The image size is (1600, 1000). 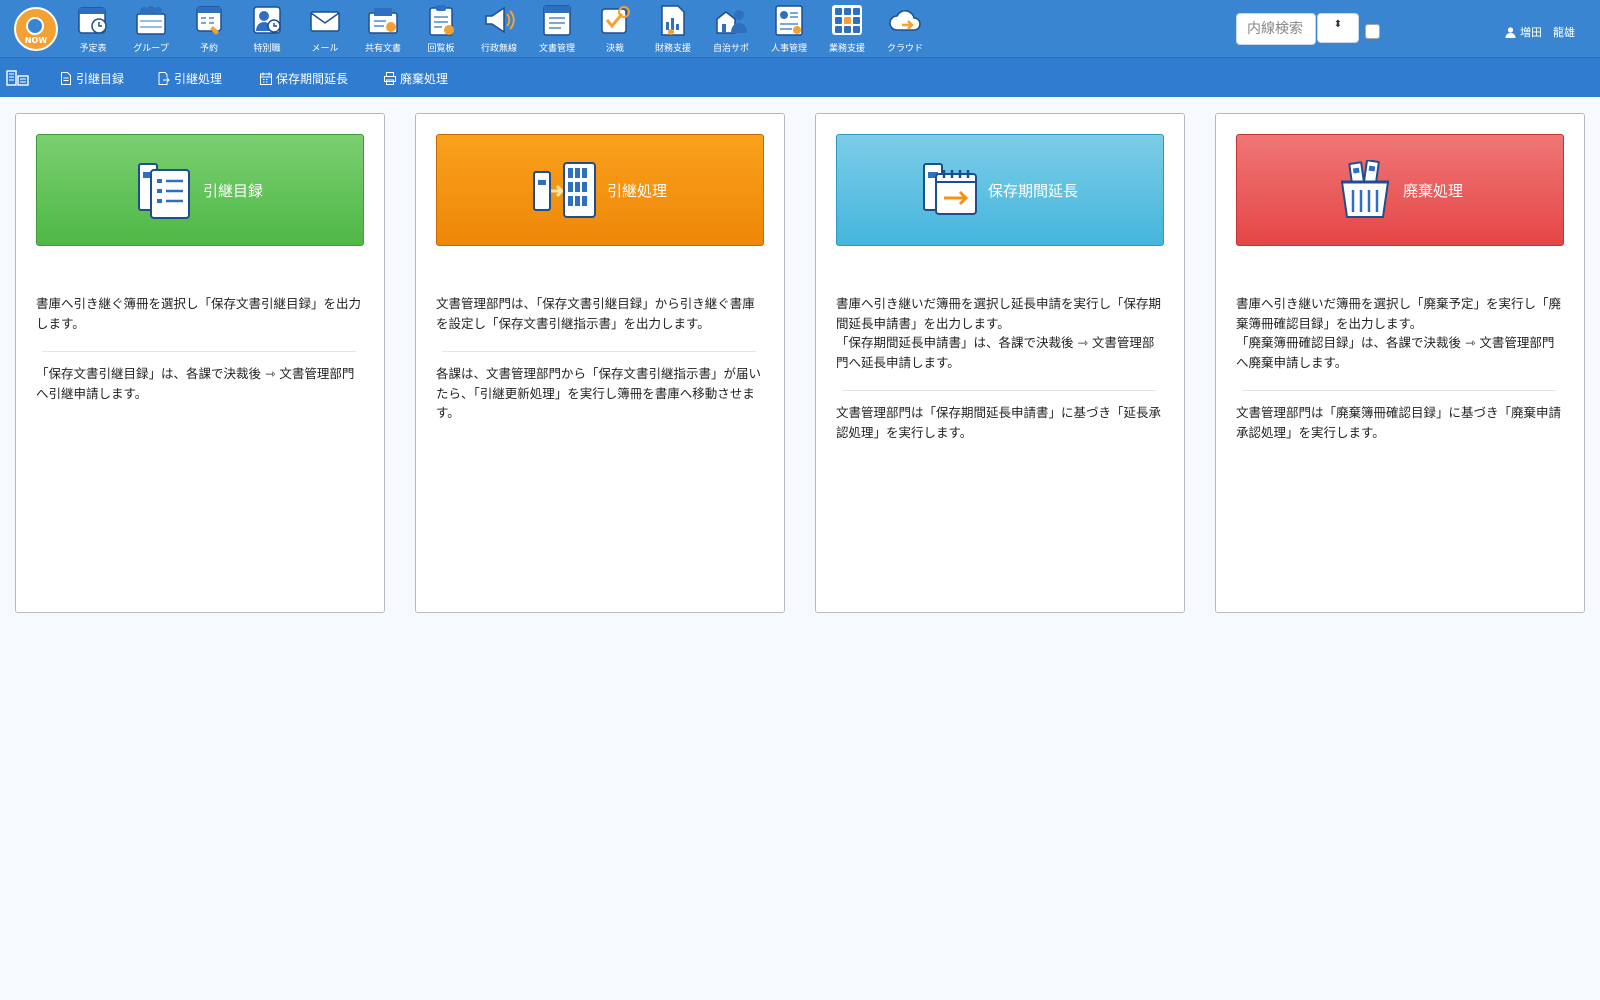 I want to click on search-scope-select: ⬍, so click(x=1338, y=28).